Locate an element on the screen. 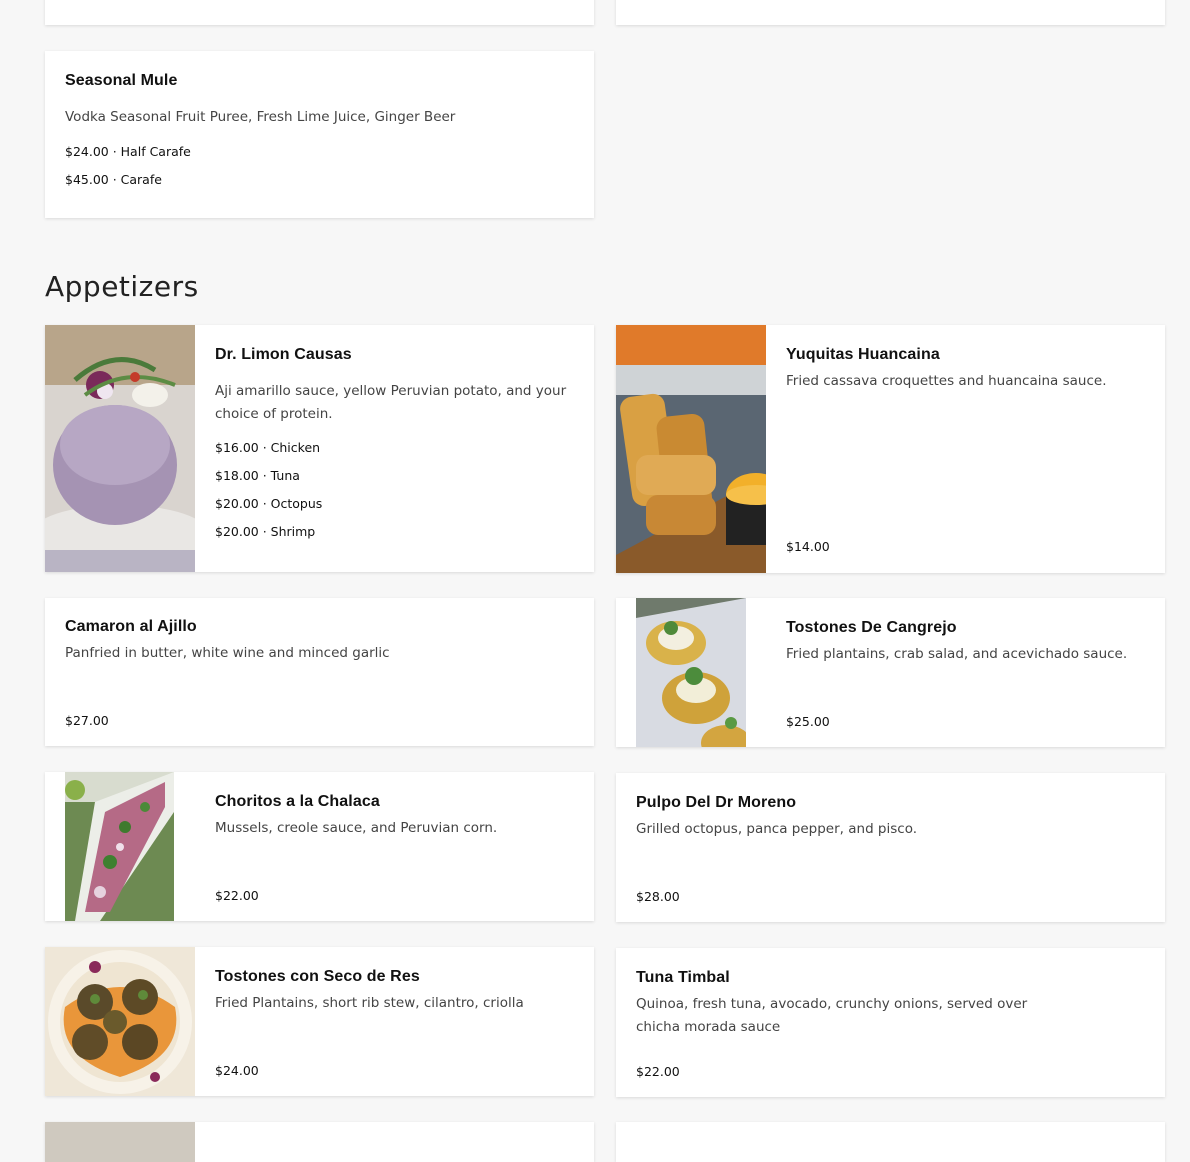 Image resolution: width=1190 pixels, height=1162 pixels. item-title: Seasonal Mule is located at coordinates (121, 80).